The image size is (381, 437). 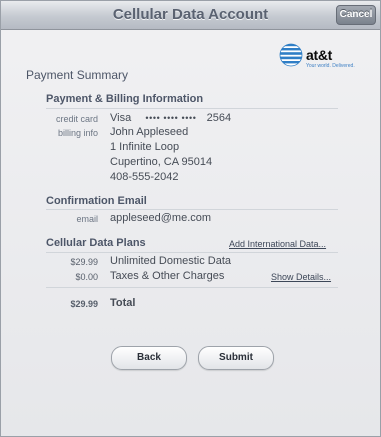 What do you see at coordinates (167, 276) in the screenshot?
I see `plan-description: Taxes & Other Charges` at bounding box center [167, 276].